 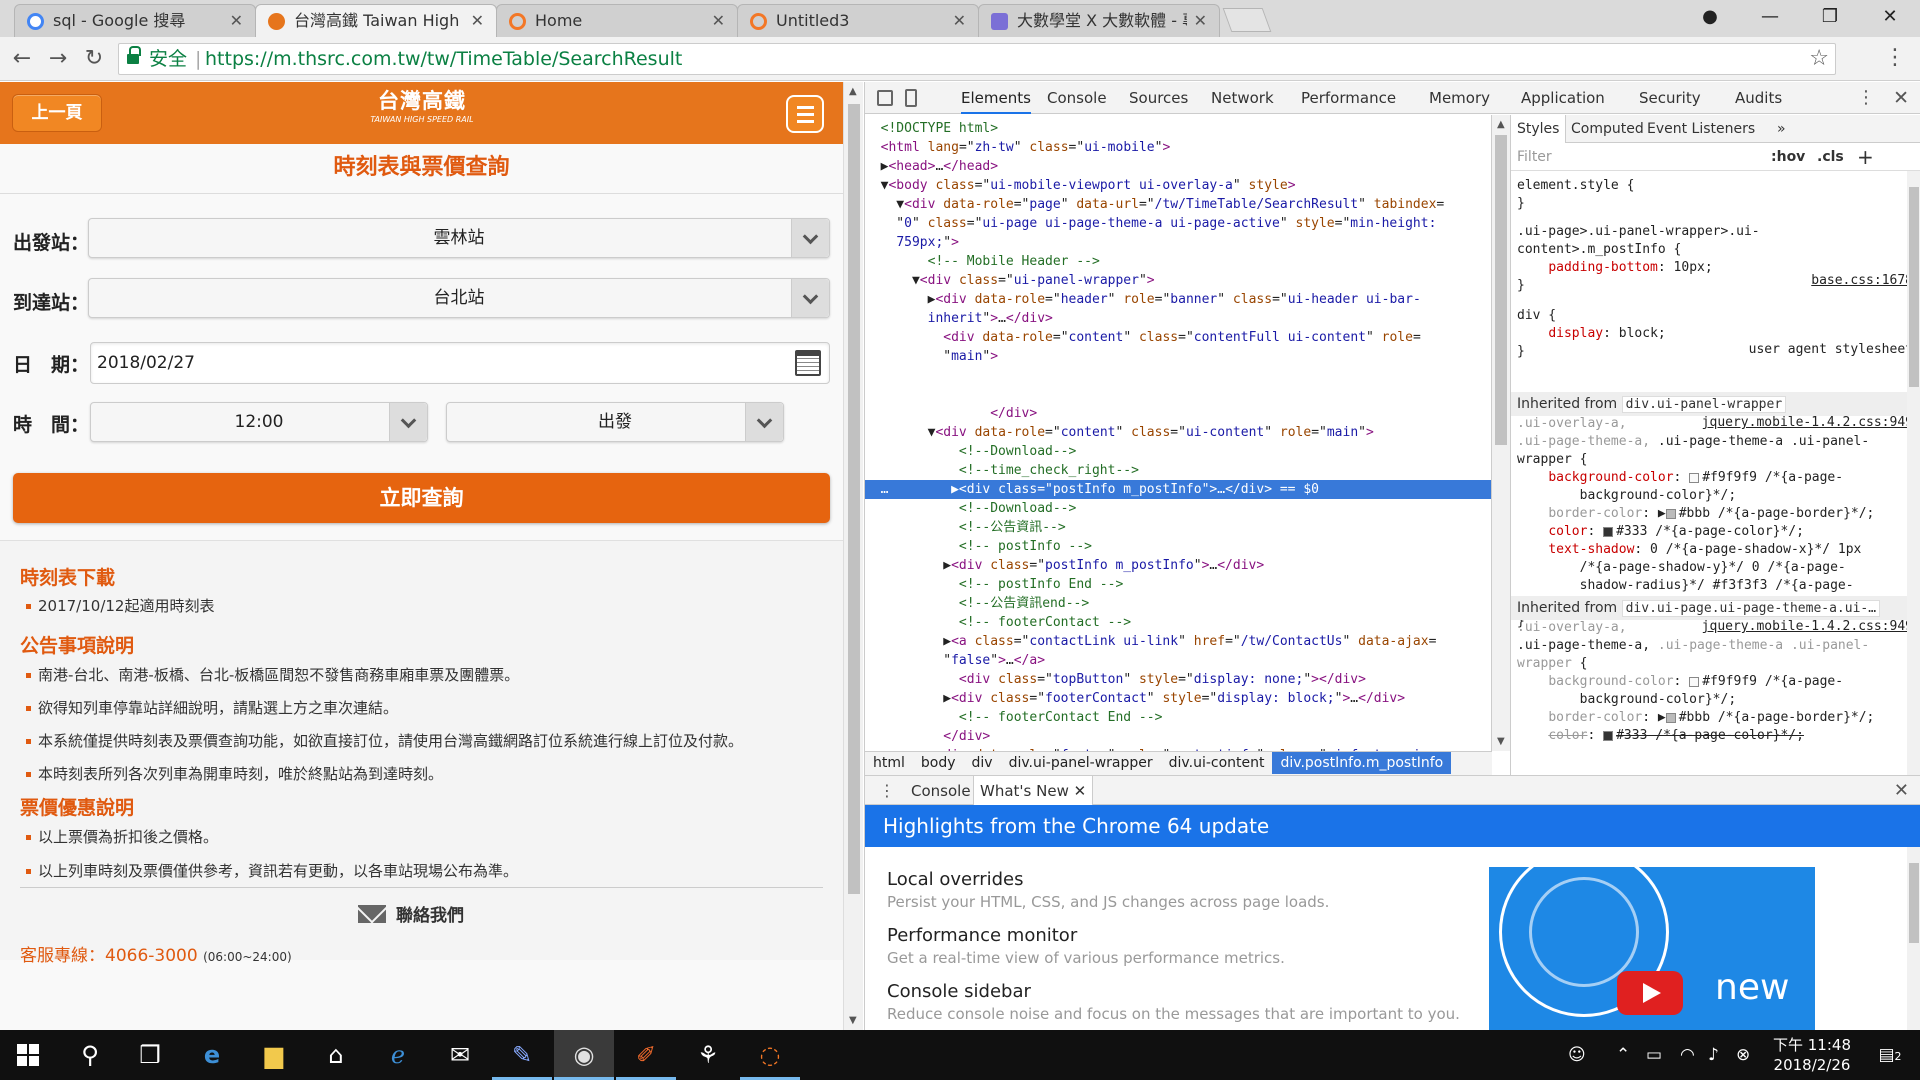 What do you see at coordinates (1614, 268) in the screenshot?
I see `css-rule-line: padding-bottom: 10px;` at bounding box center [1614, 268].